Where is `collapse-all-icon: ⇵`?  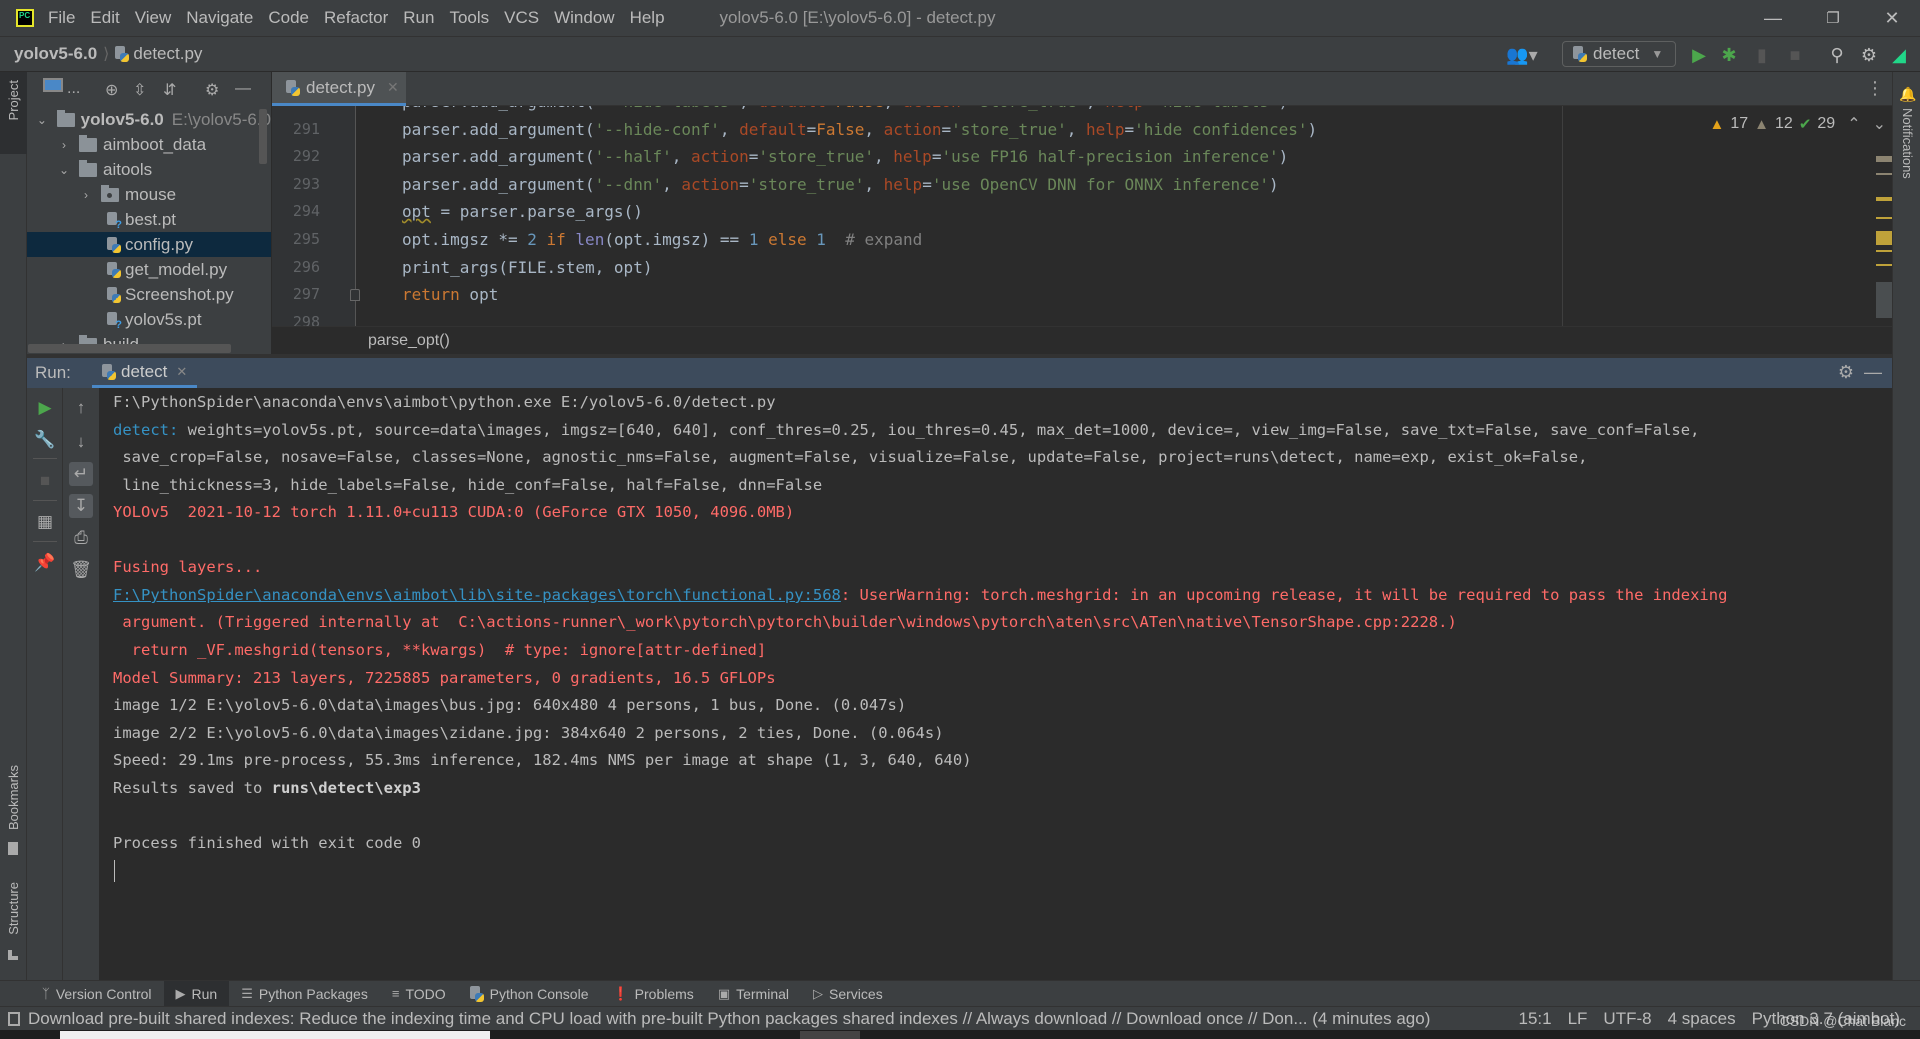
collapse-all-icon: ⇵ is located at coordinates (169, 90).